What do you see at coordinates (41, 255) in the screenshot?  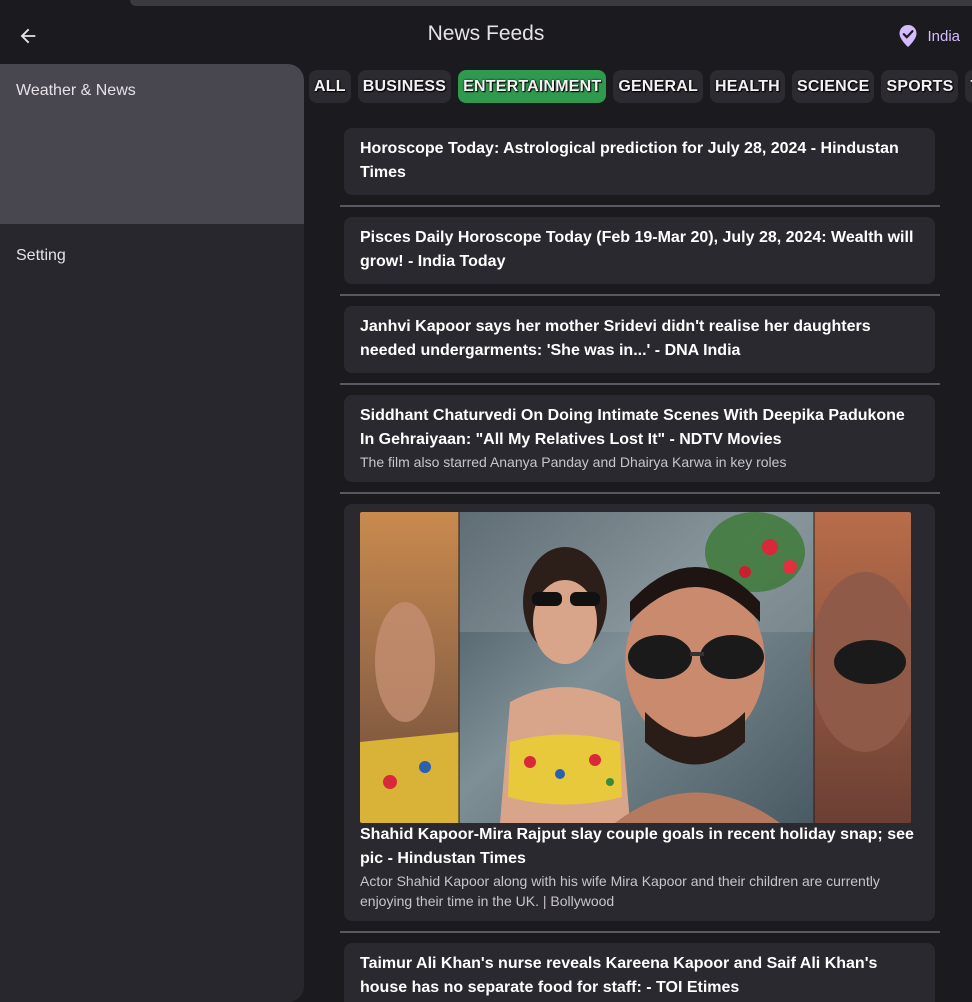 I see `drawer-item-label: Setting` at bounding box center [41, 255].